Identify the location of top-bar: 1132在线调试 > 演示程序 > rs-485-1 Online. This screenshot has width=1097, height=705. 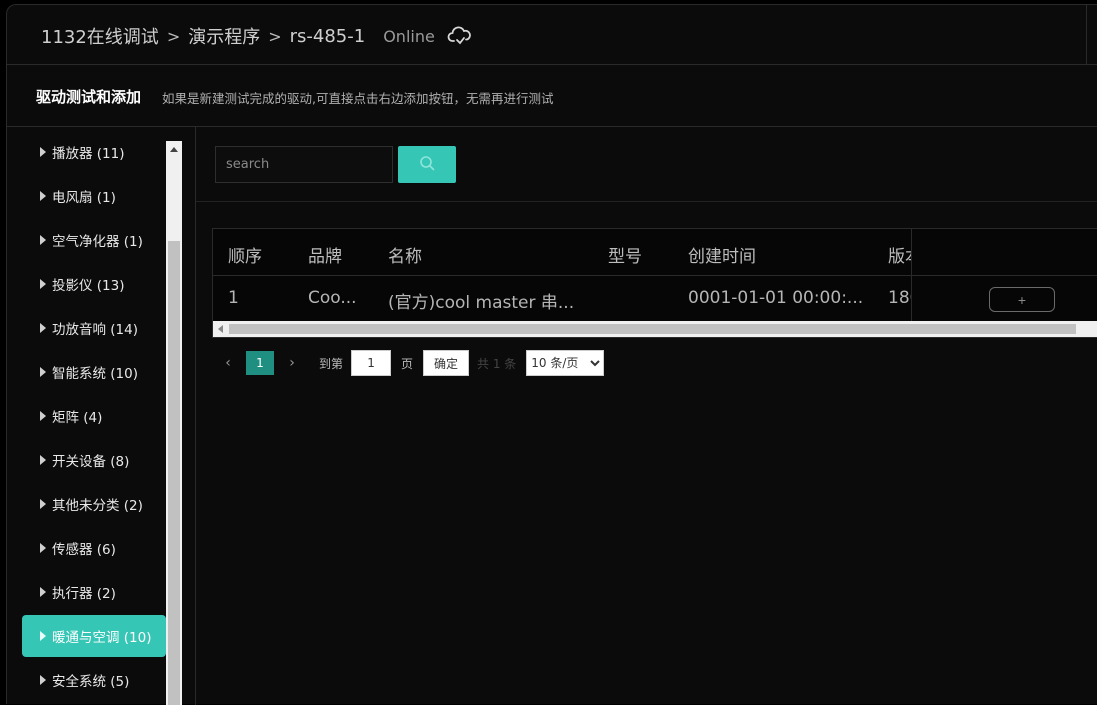
(552, 35).